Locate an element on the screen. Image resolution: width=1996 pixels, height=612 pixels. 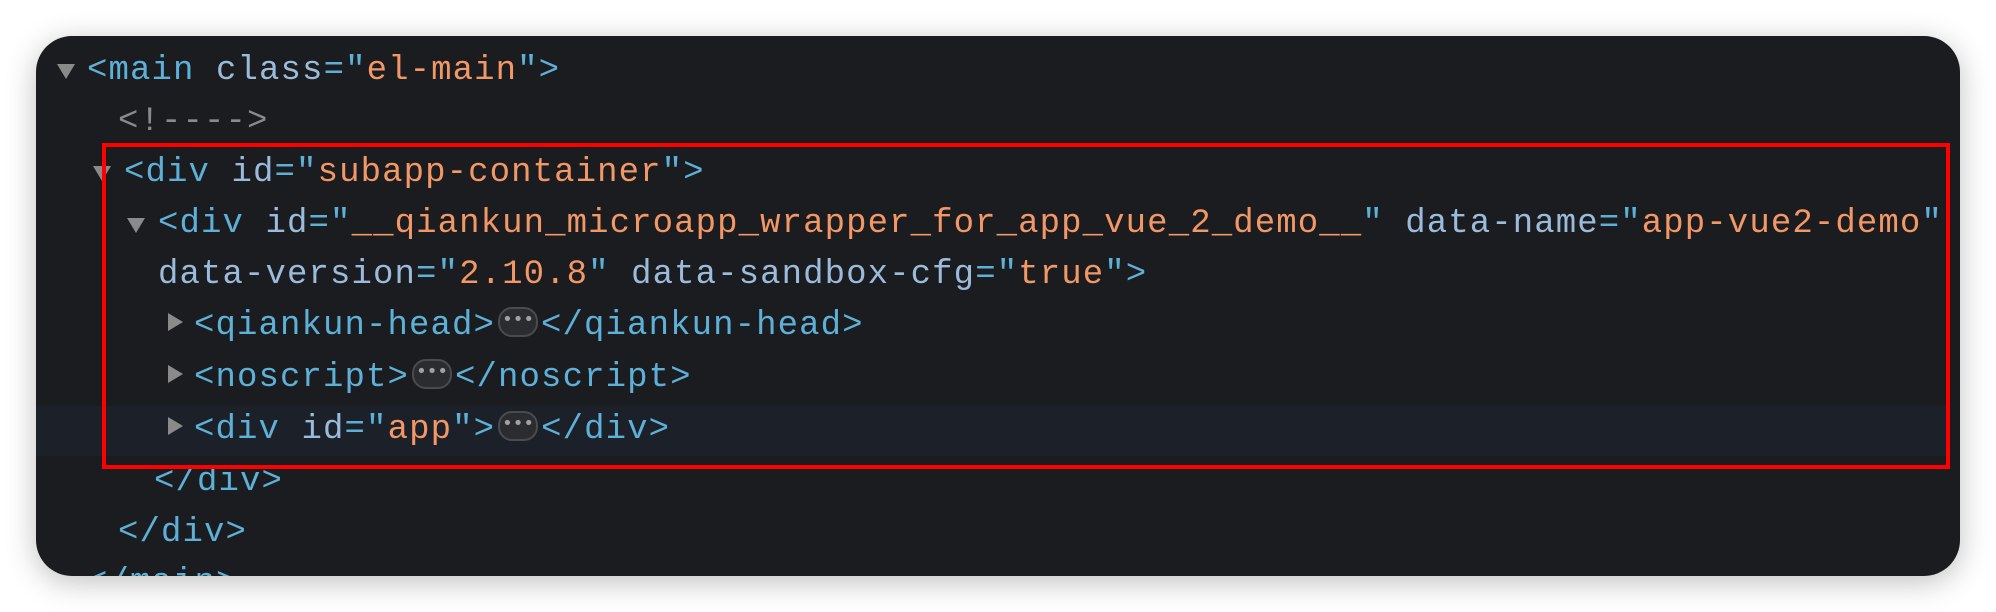
comment-text: <!----> is located at coordinates (193, 122).